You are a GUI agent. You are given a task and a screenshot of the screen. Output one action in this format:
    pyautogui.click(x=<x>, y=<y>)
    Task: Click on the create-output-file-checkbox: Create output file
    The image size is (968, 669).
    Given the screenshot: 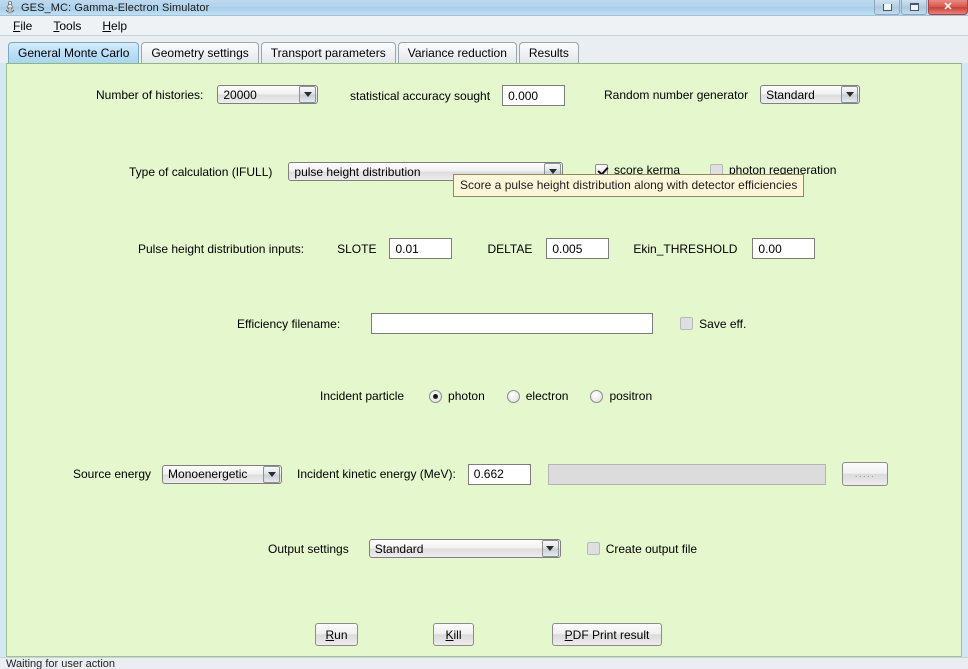 What is the action you would take?
    pyautogui.click(x=642, y=548)
    